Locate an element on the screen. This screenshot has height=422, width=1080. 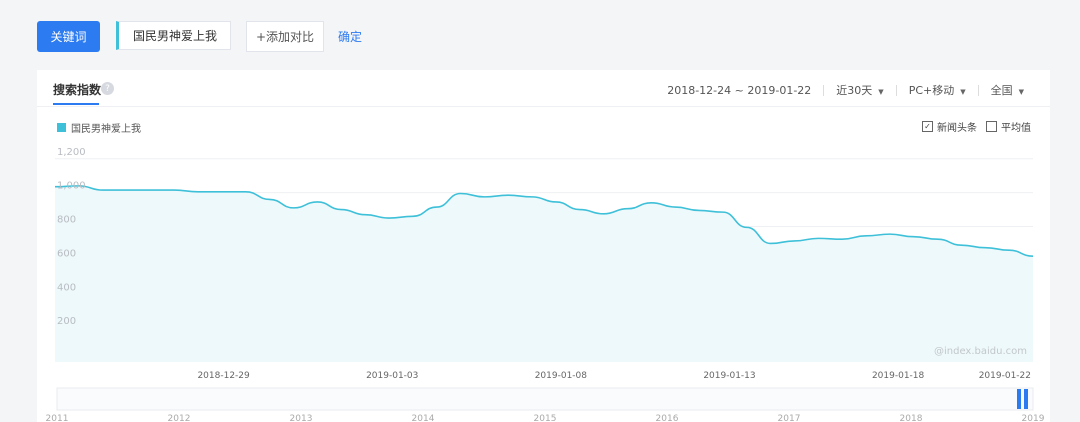
device-select: PC+移动 ▼ is located at coordinates (937, 90).